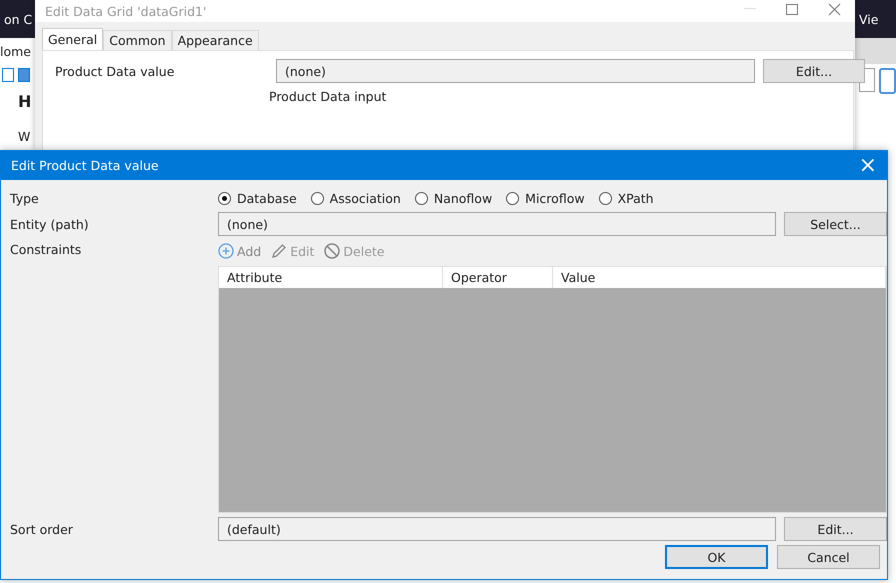 The width and height of the screenshot is (896, 583). I want to click on field-label: Product Data value, so click(115, 71).